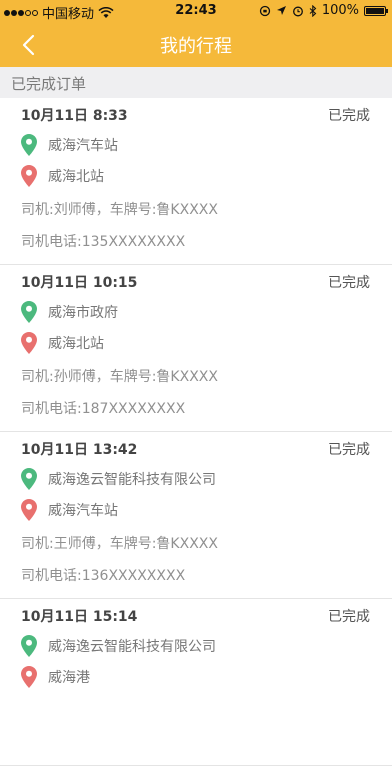 The height and width of the screenshot is (766, 392). I want to click on alarm-icon, so click(297, 11).